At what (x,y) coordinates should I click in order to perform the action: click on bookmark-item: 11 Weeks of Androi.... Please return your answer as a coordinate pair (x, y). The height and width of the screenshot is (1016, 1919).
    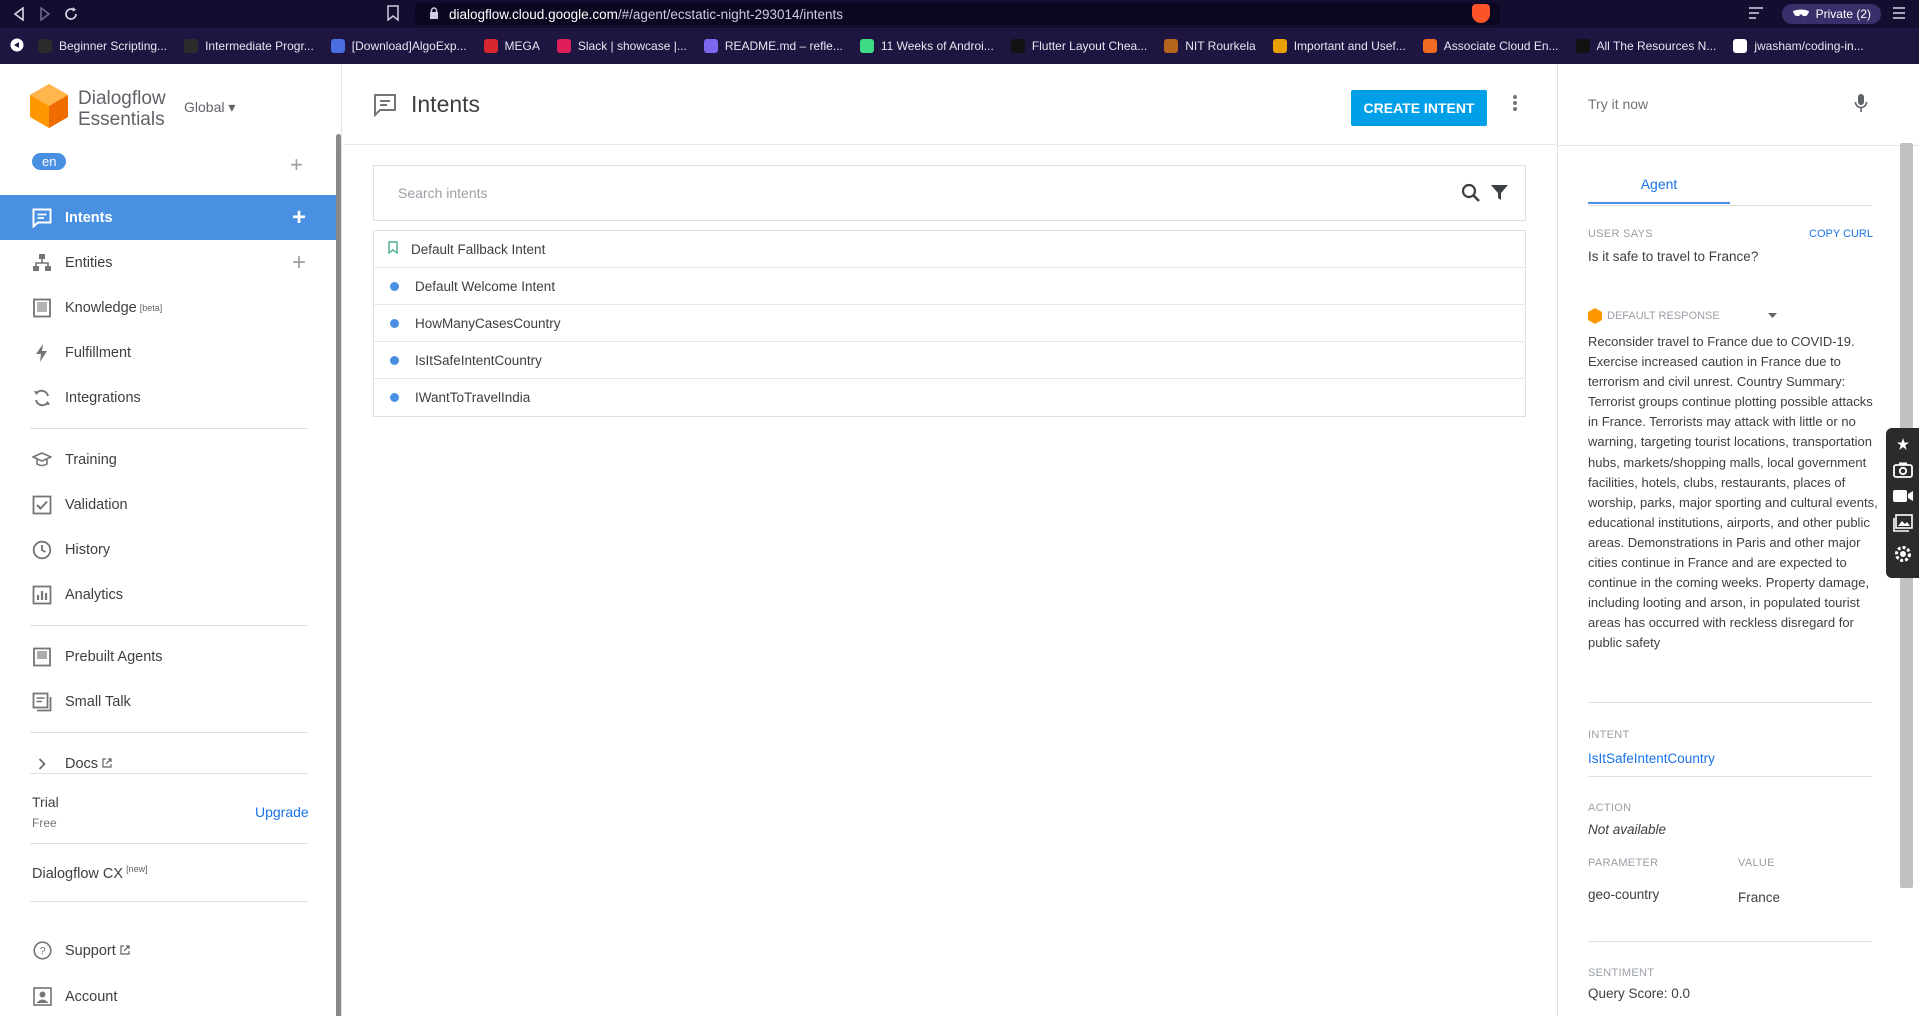
    Looking at the image, I should click on (926, 46).